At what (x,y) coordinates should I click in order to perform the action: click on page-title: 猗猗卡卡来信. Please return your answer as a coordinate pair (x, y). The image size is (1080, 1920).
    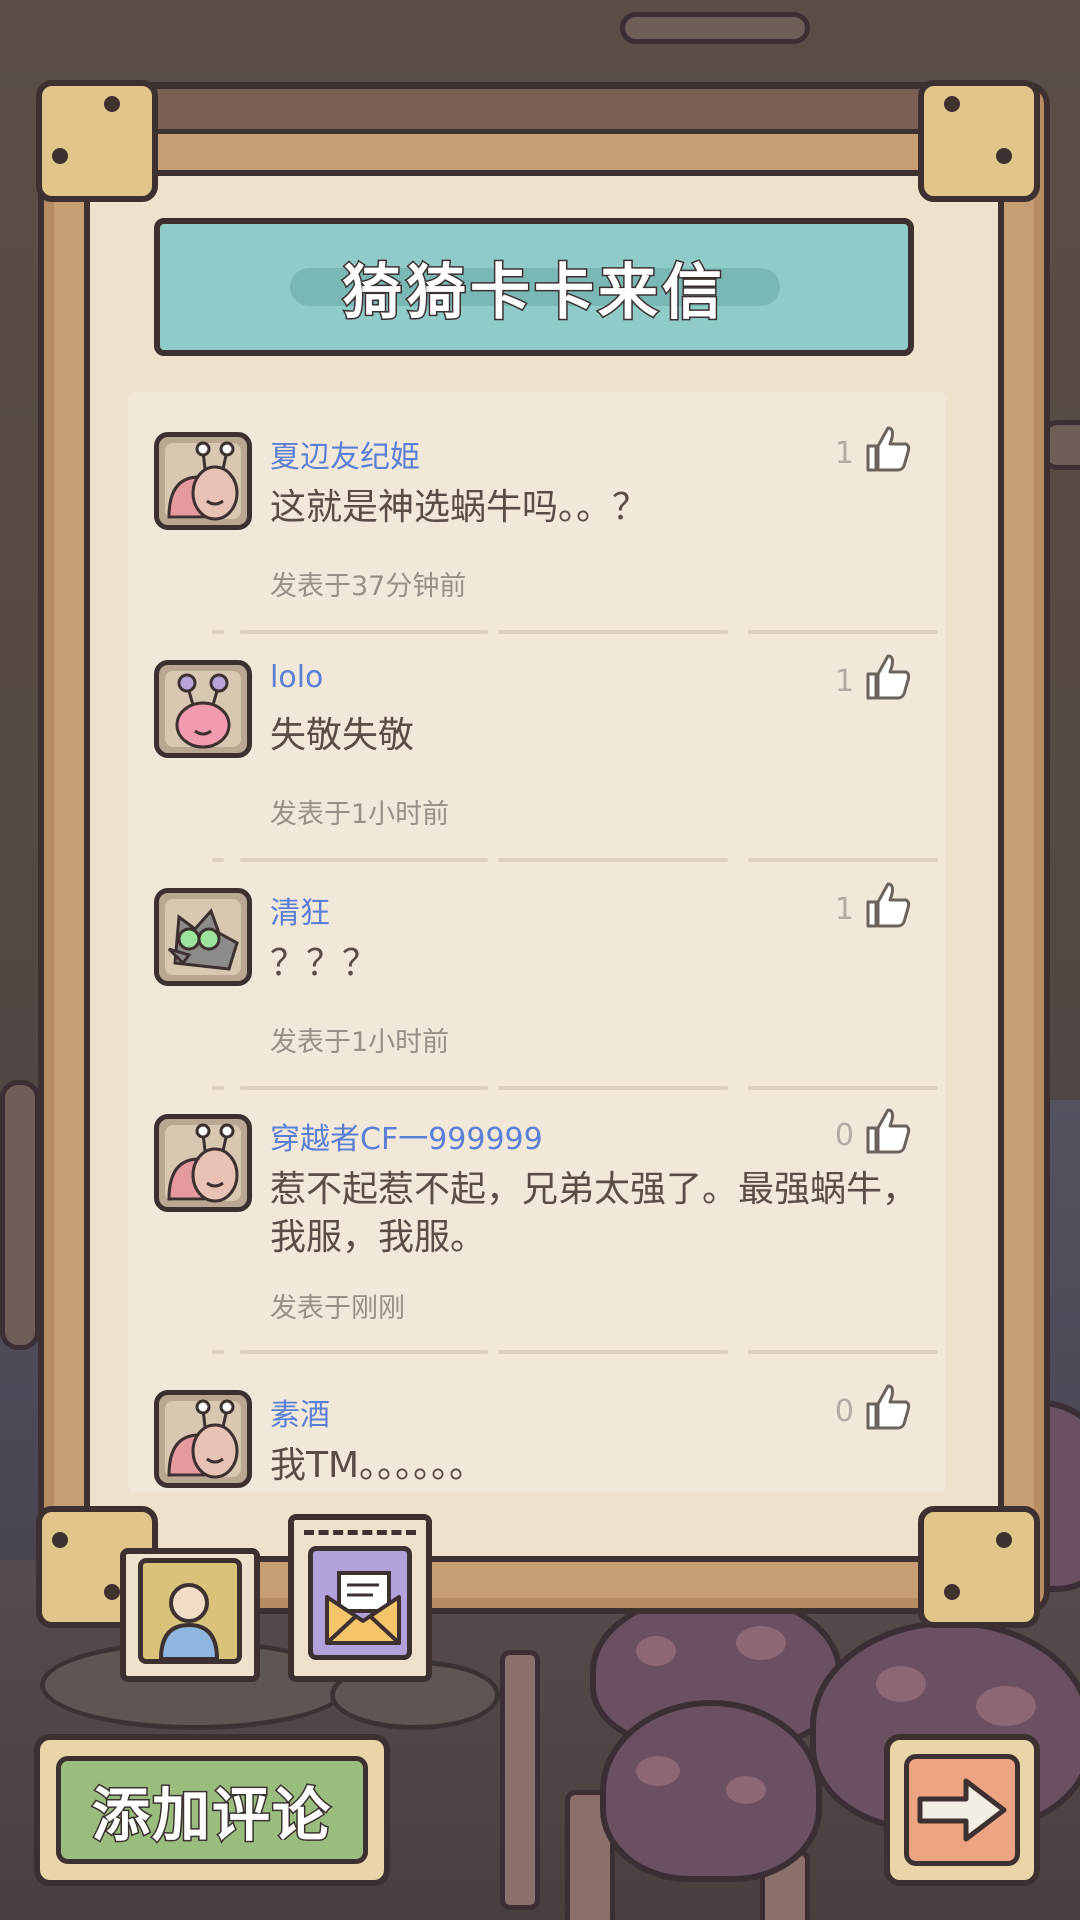
    Looking at the image, I should click on (533, 292).